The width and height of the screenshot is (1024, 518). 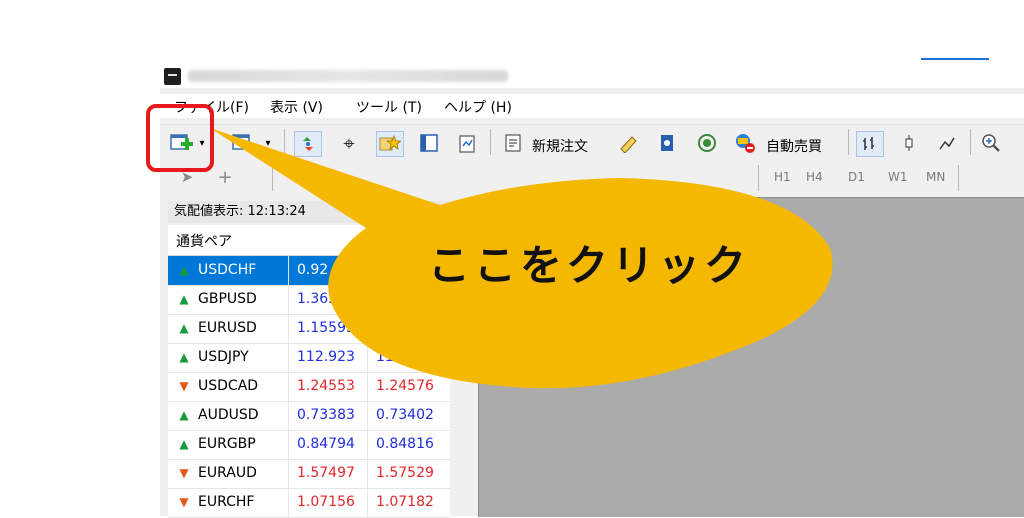 I want to click on market-watch-header: 気配値表示: 12:13:24, so click(x=313, y=212).